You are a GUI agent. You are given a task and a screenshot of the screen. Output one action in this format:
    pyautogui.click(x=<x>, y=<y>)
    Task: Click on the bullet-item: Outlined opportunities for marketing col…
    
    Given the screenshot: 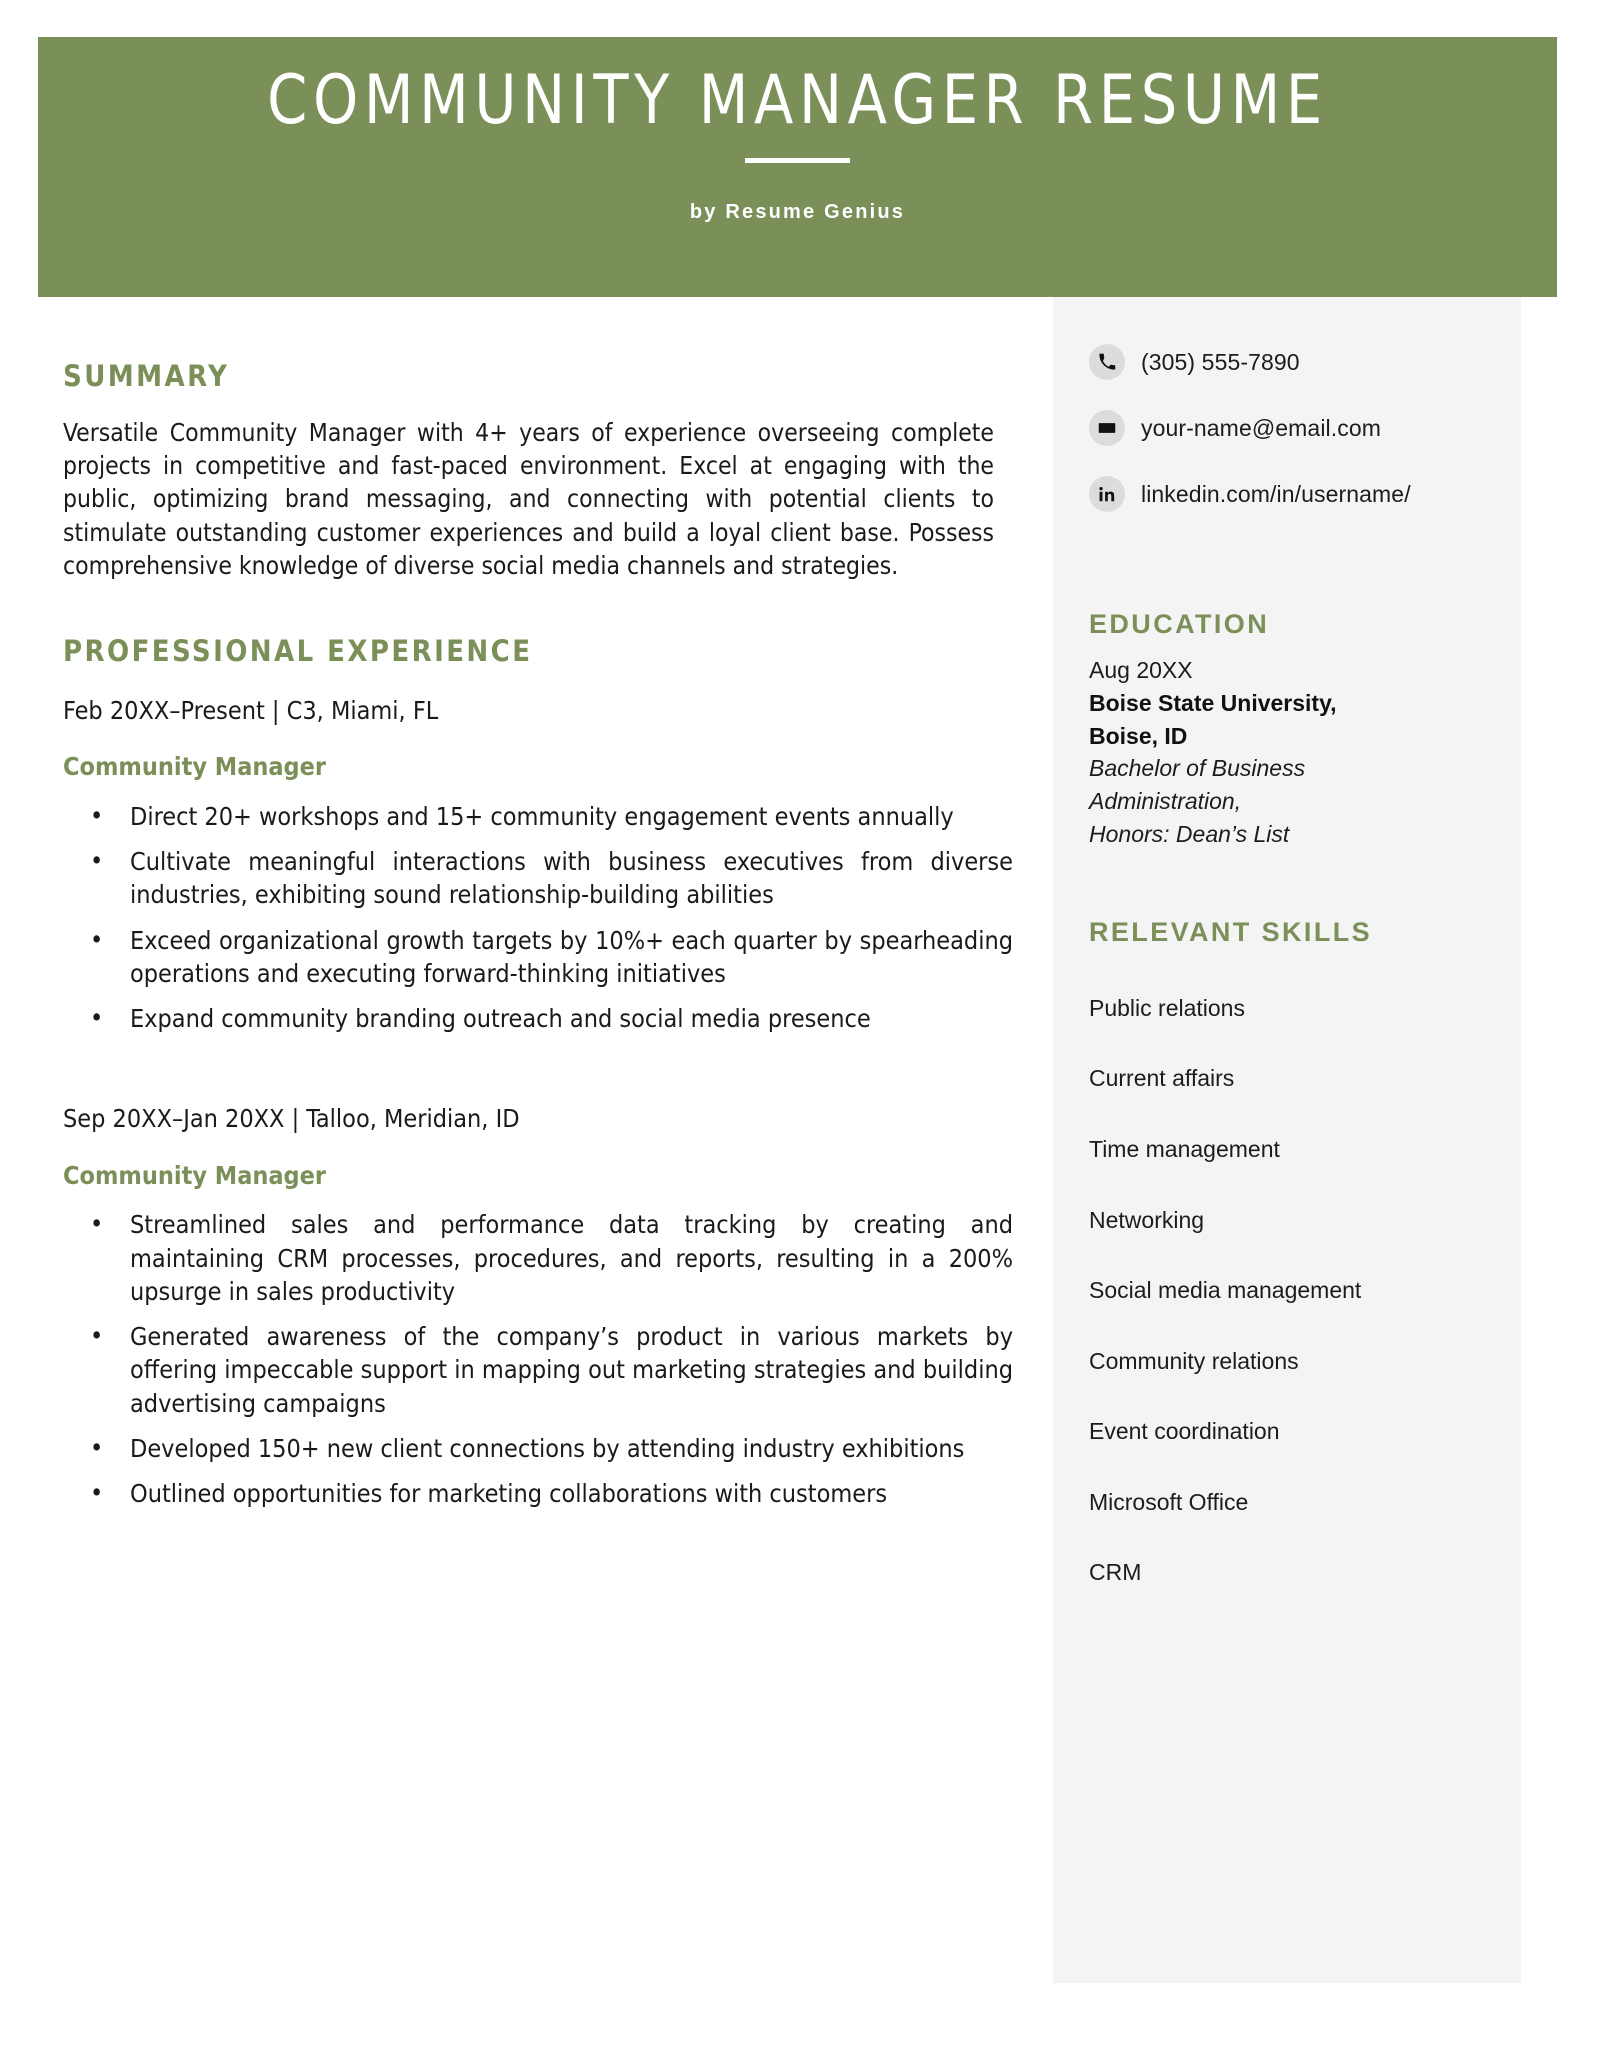 What is the action you would take?
    pyautogui.click(x=538, y=1493)
    